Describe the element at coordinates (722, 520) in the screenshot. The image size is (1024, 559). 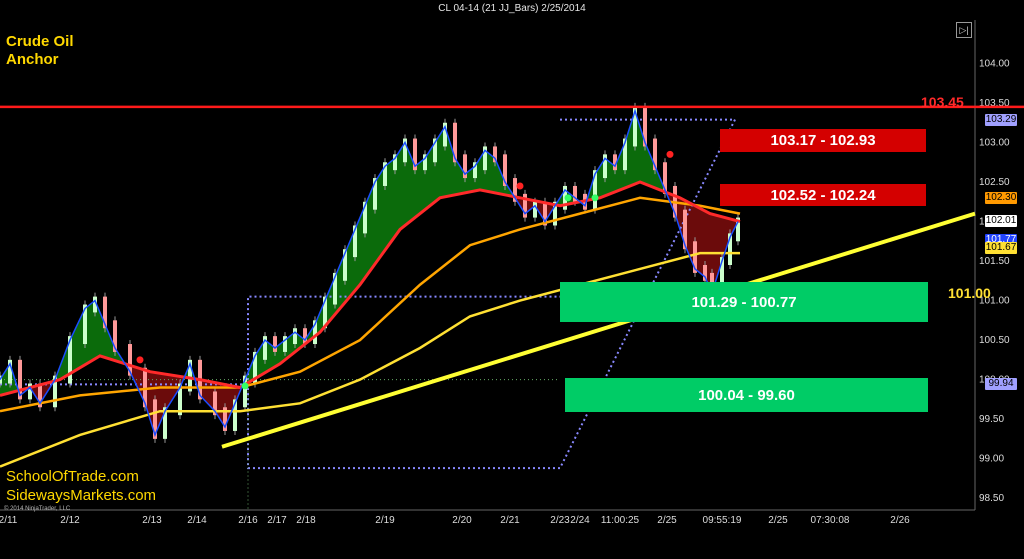
I see `x-tick-label: 09:55:19` at that location.